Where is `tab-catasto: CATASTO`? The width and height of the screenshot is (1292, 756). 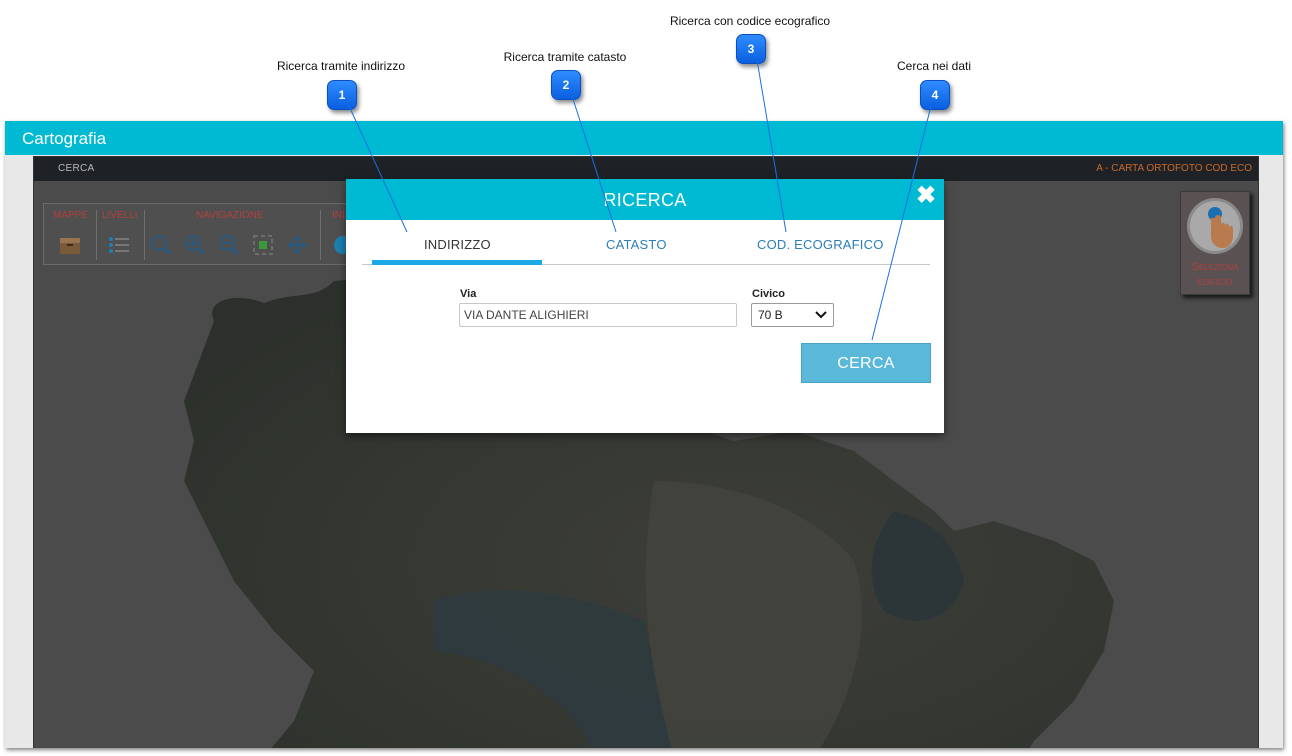
tab-catasto: CATASTO is located at coordinates (636, 244).